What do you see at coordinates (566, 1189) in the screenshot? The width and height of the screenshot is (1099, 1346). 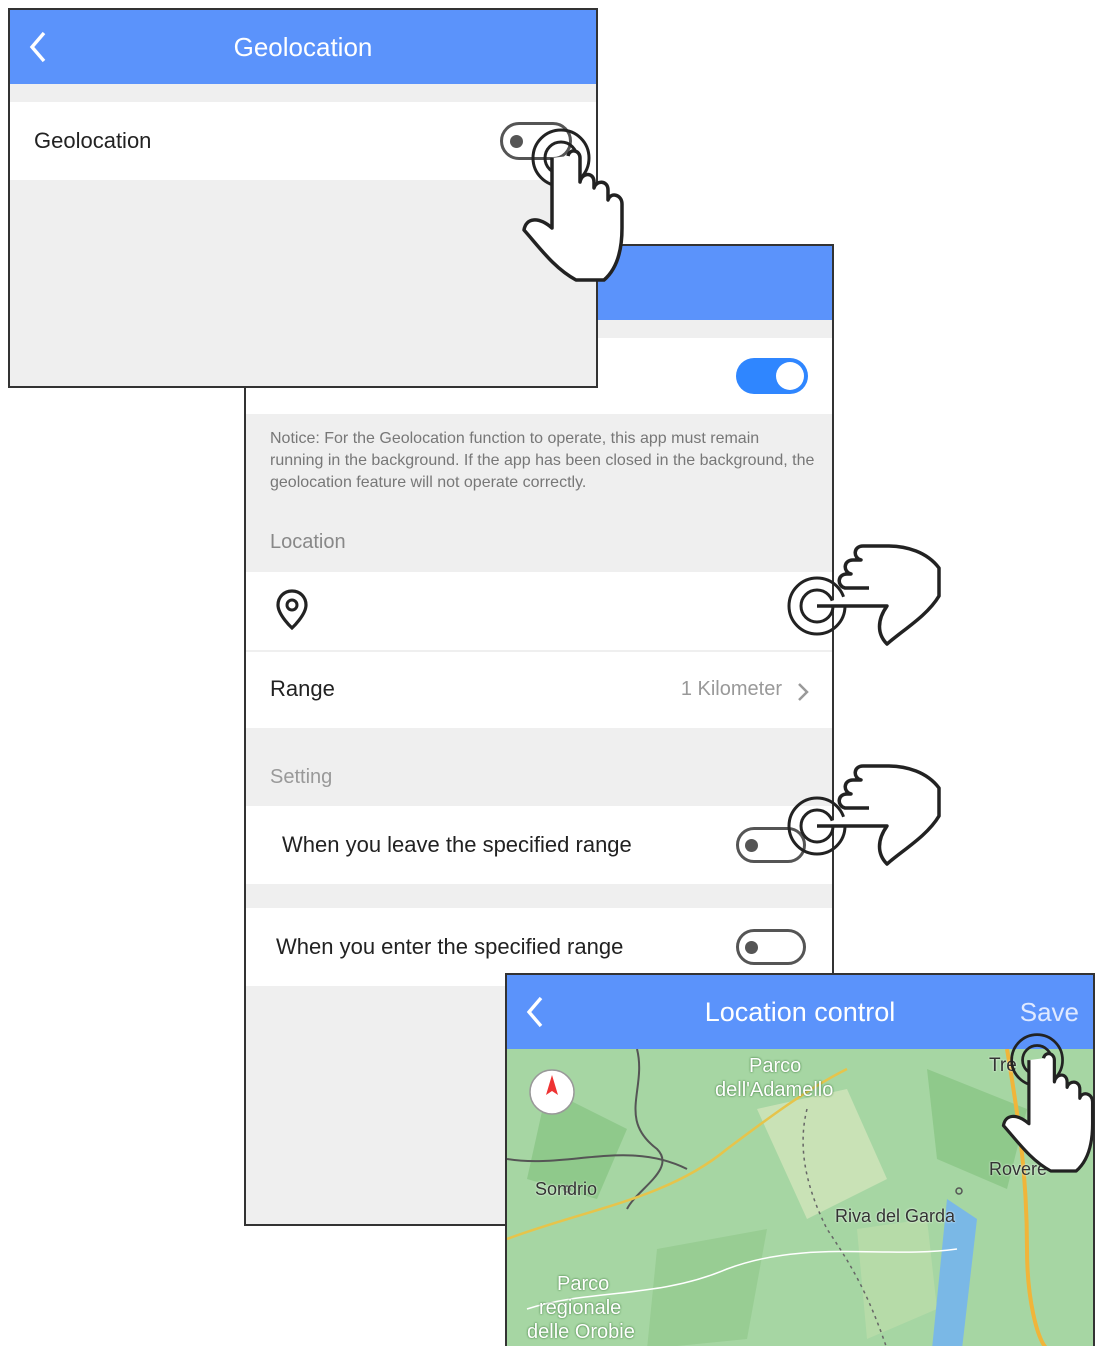 I see `map-label-sondrio: Sondrio` at bounding box center [566, 1189].